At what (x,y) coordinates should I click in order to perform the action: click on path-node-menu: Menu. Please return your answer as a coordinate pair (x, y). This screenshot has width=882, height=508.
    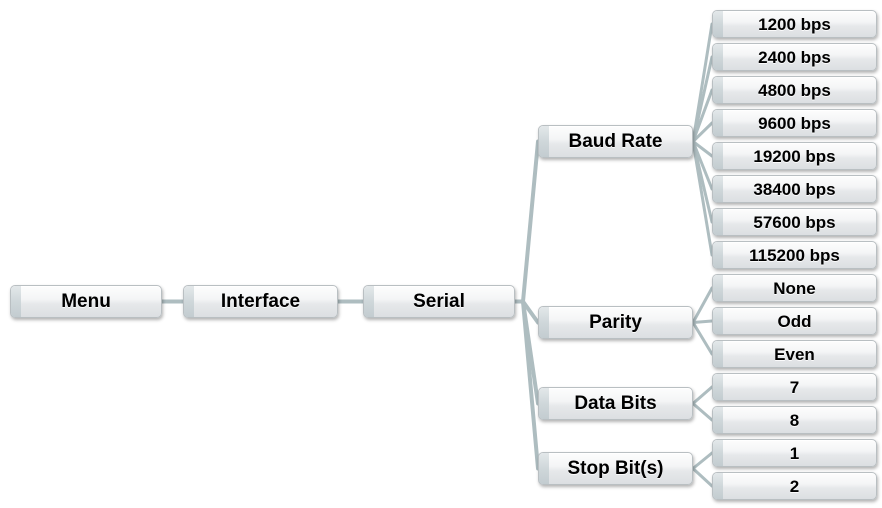
    Looking at the image, I should click on (86, 301).